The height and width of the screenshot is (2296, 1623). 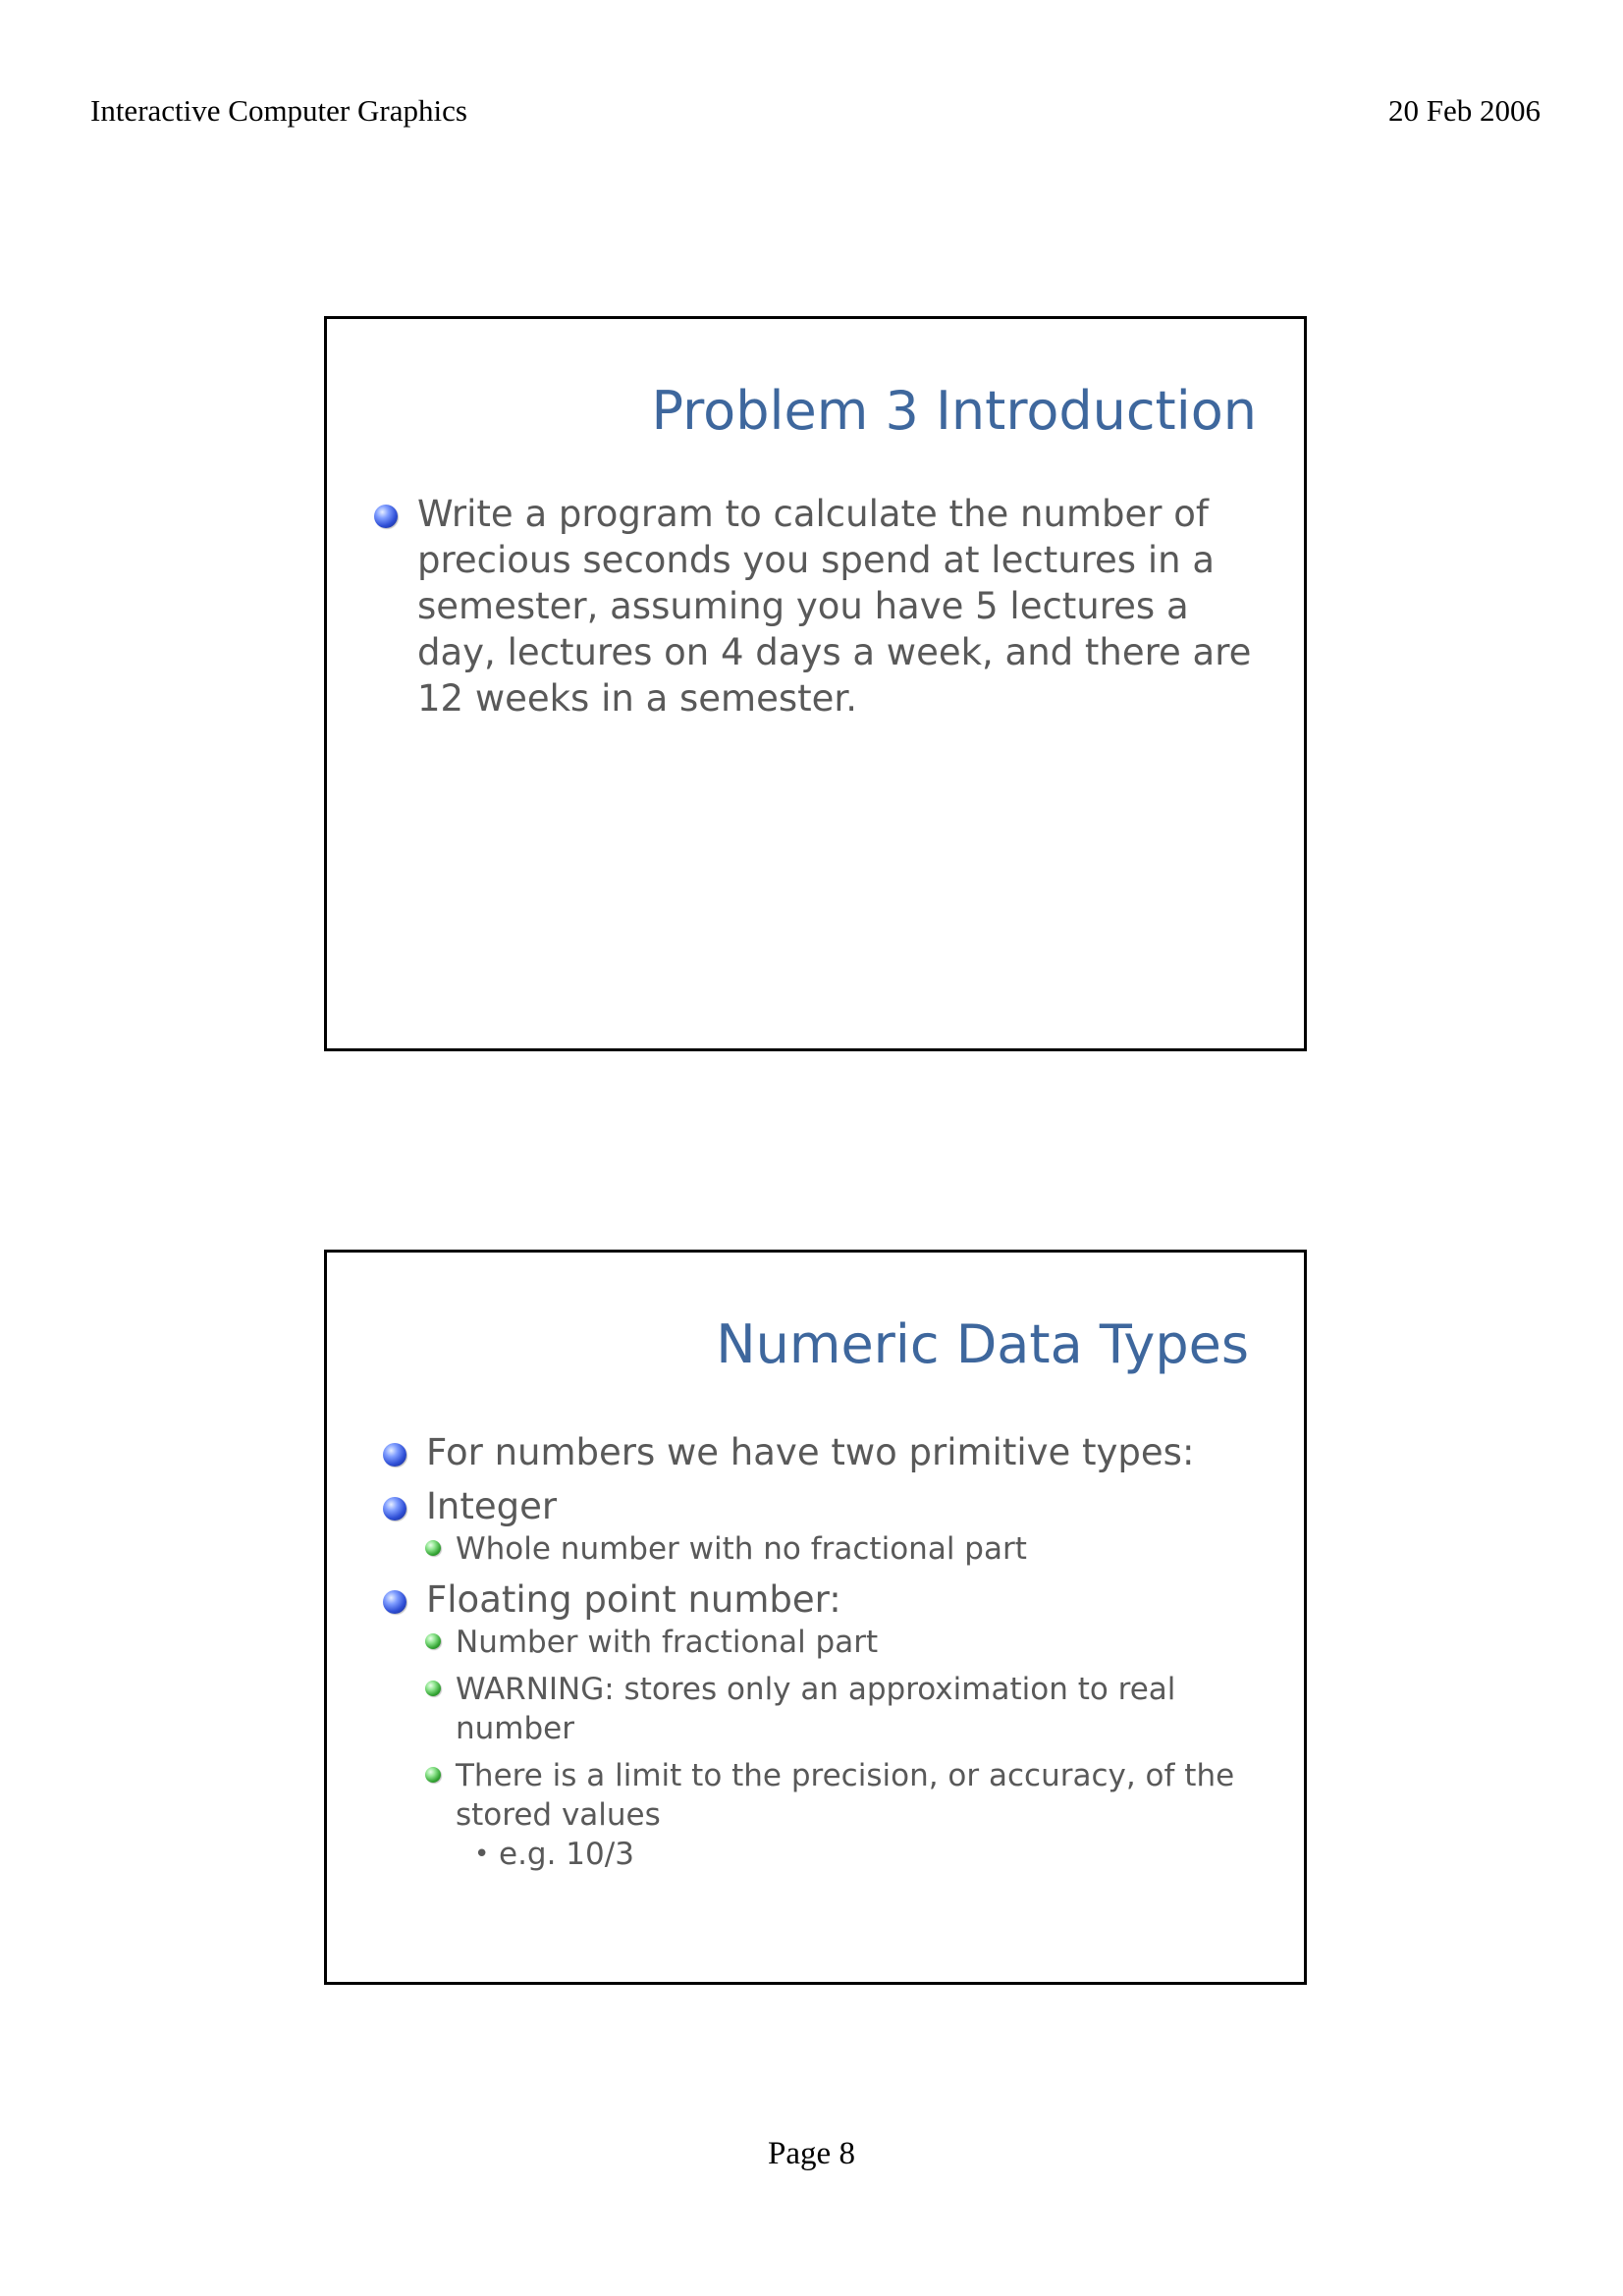 I want to click on bullet-text: For numbers we have two primitive types:, so click(x=810, y=1452).